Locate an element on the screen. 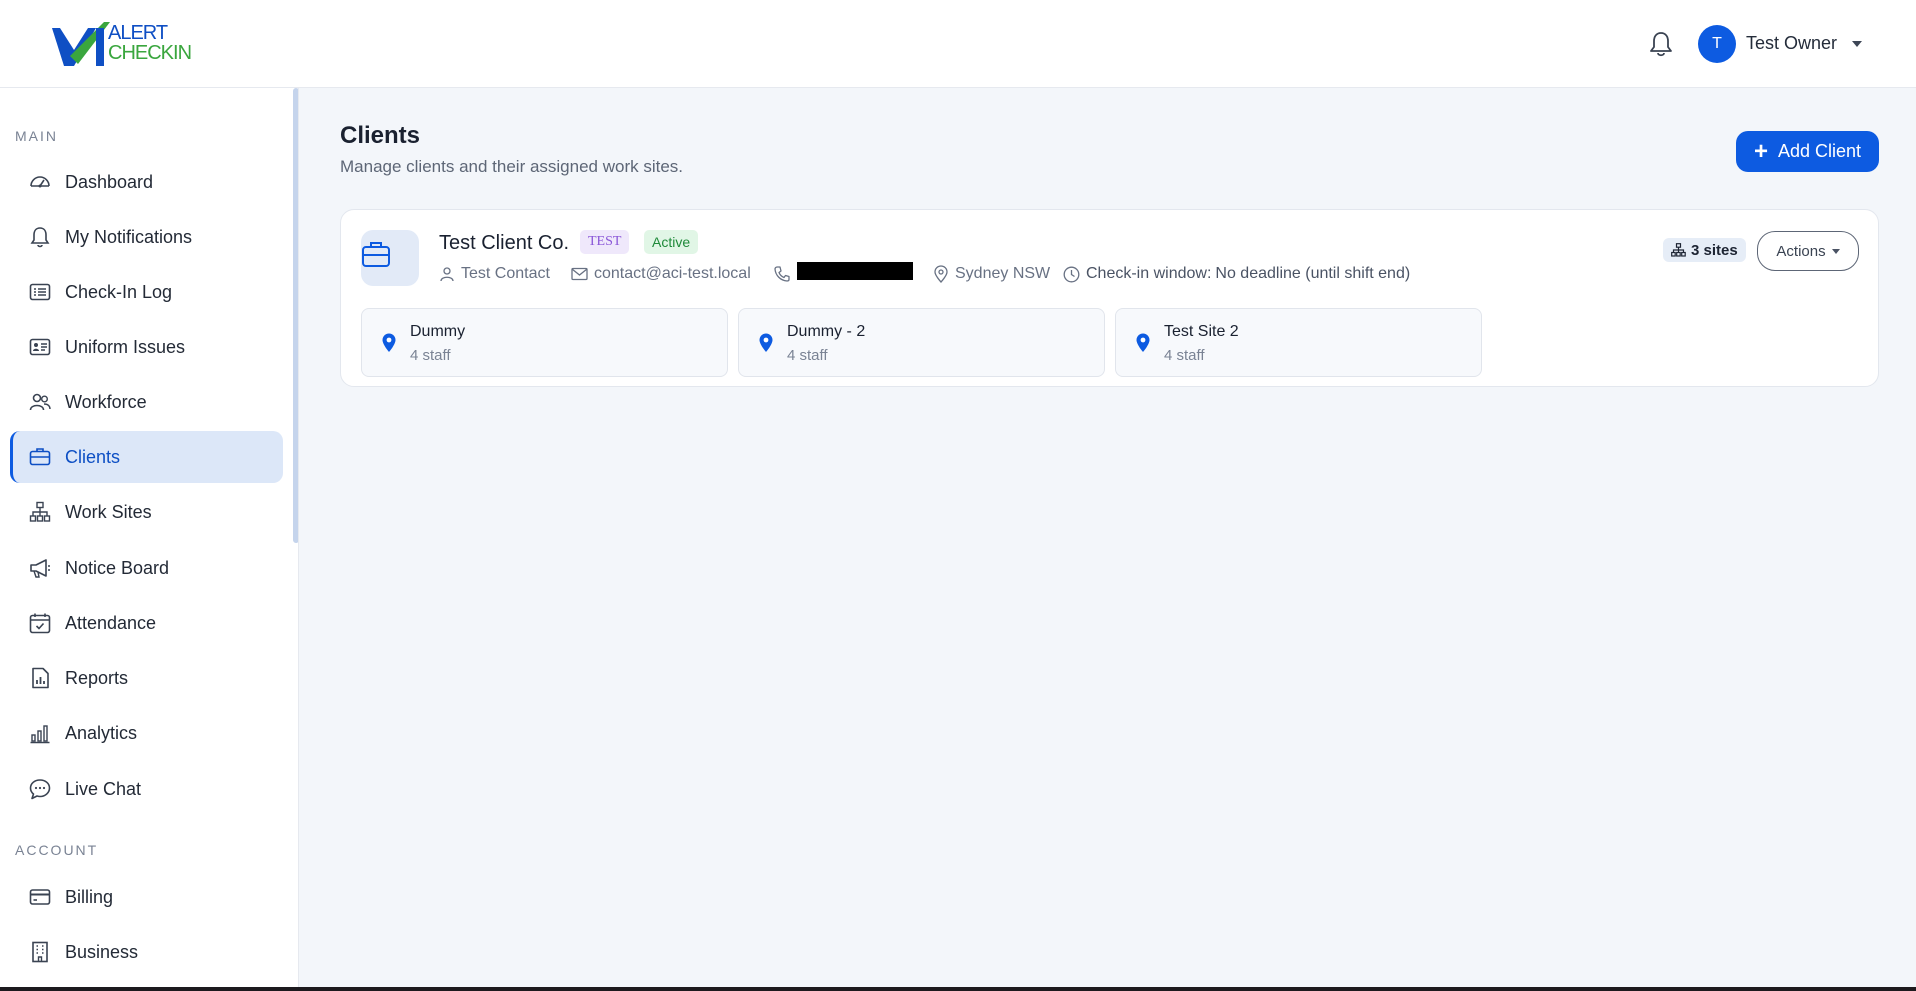 The width and height of the screenshot is (1916, 991). window-bottom-edge is located at coordinates (958, 989).